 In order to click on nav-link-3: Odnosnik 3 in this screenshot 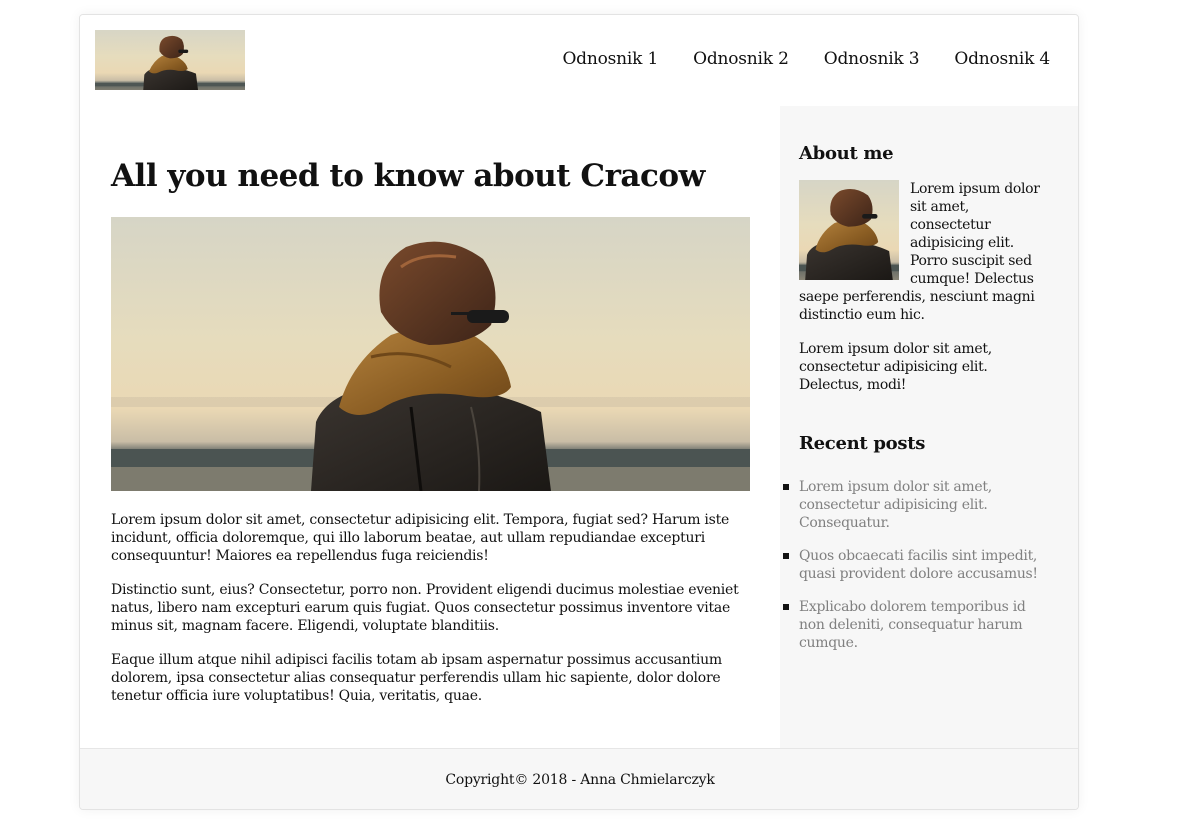, I will do `click(872, 59)`.